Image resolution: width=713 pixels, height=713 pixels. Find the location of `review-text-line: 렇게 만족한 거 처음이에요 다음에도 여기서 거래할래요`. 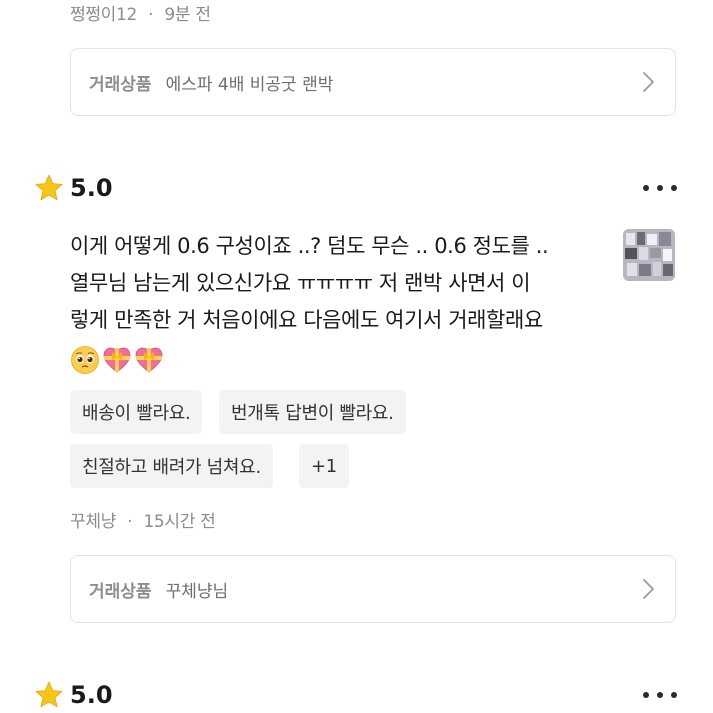

review-text-line: 렇게 만족한 거 처음이에요 다음에도 여기서 거래할래요 is located at coordinates (306, 320).